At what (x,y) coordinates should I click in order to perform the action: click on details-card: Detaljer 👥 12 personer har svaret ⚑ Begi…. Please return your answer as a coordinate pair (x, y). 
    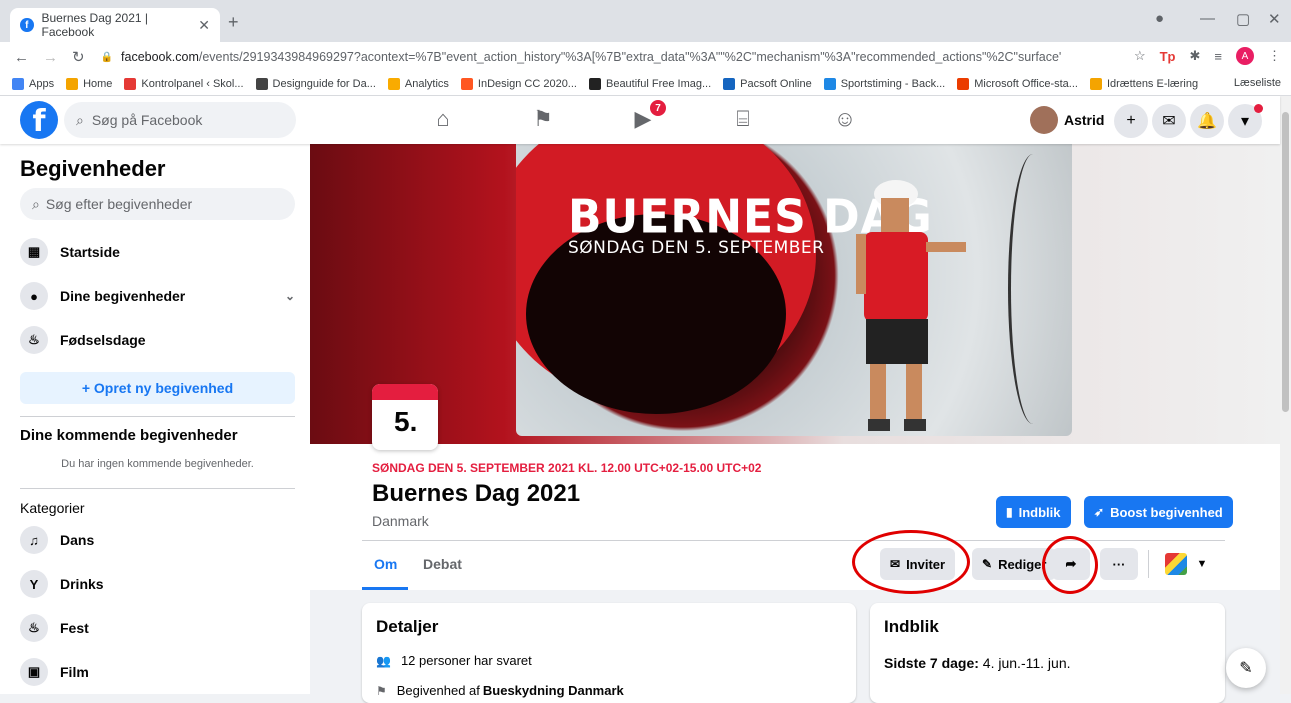
    Looking at the image, I should click on (609, 653).